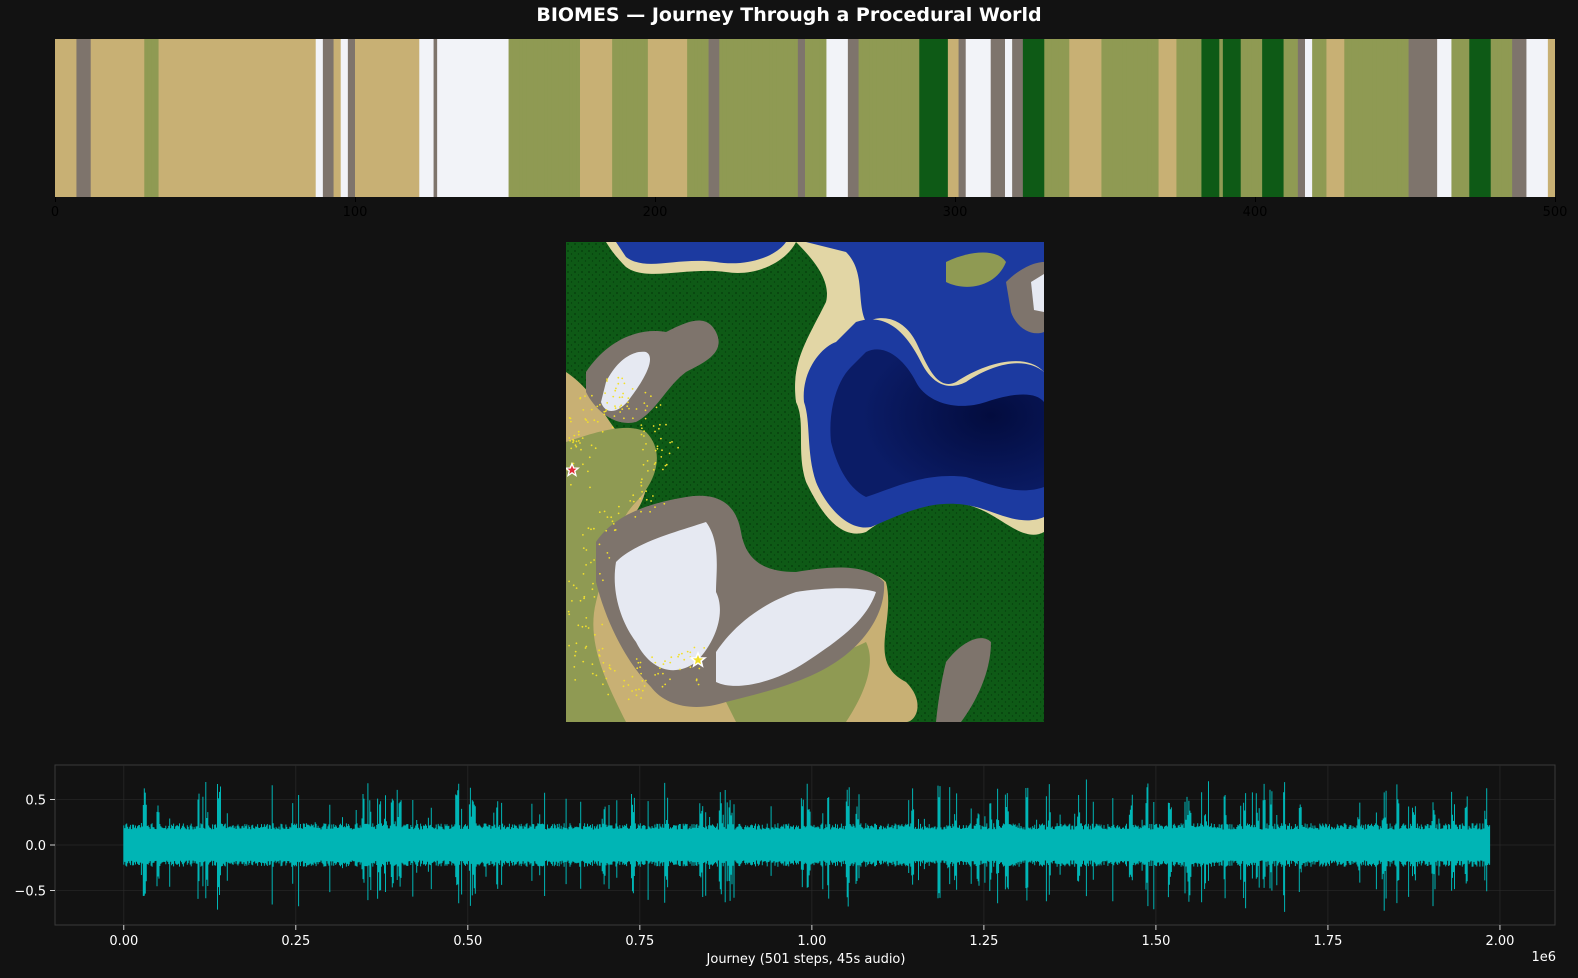  What do you see at coordinates (809, 212) in the screenshot?
I see `biome-strip-x-axis: 0 100 200 300 400 500` at bounding box center [809, 212].